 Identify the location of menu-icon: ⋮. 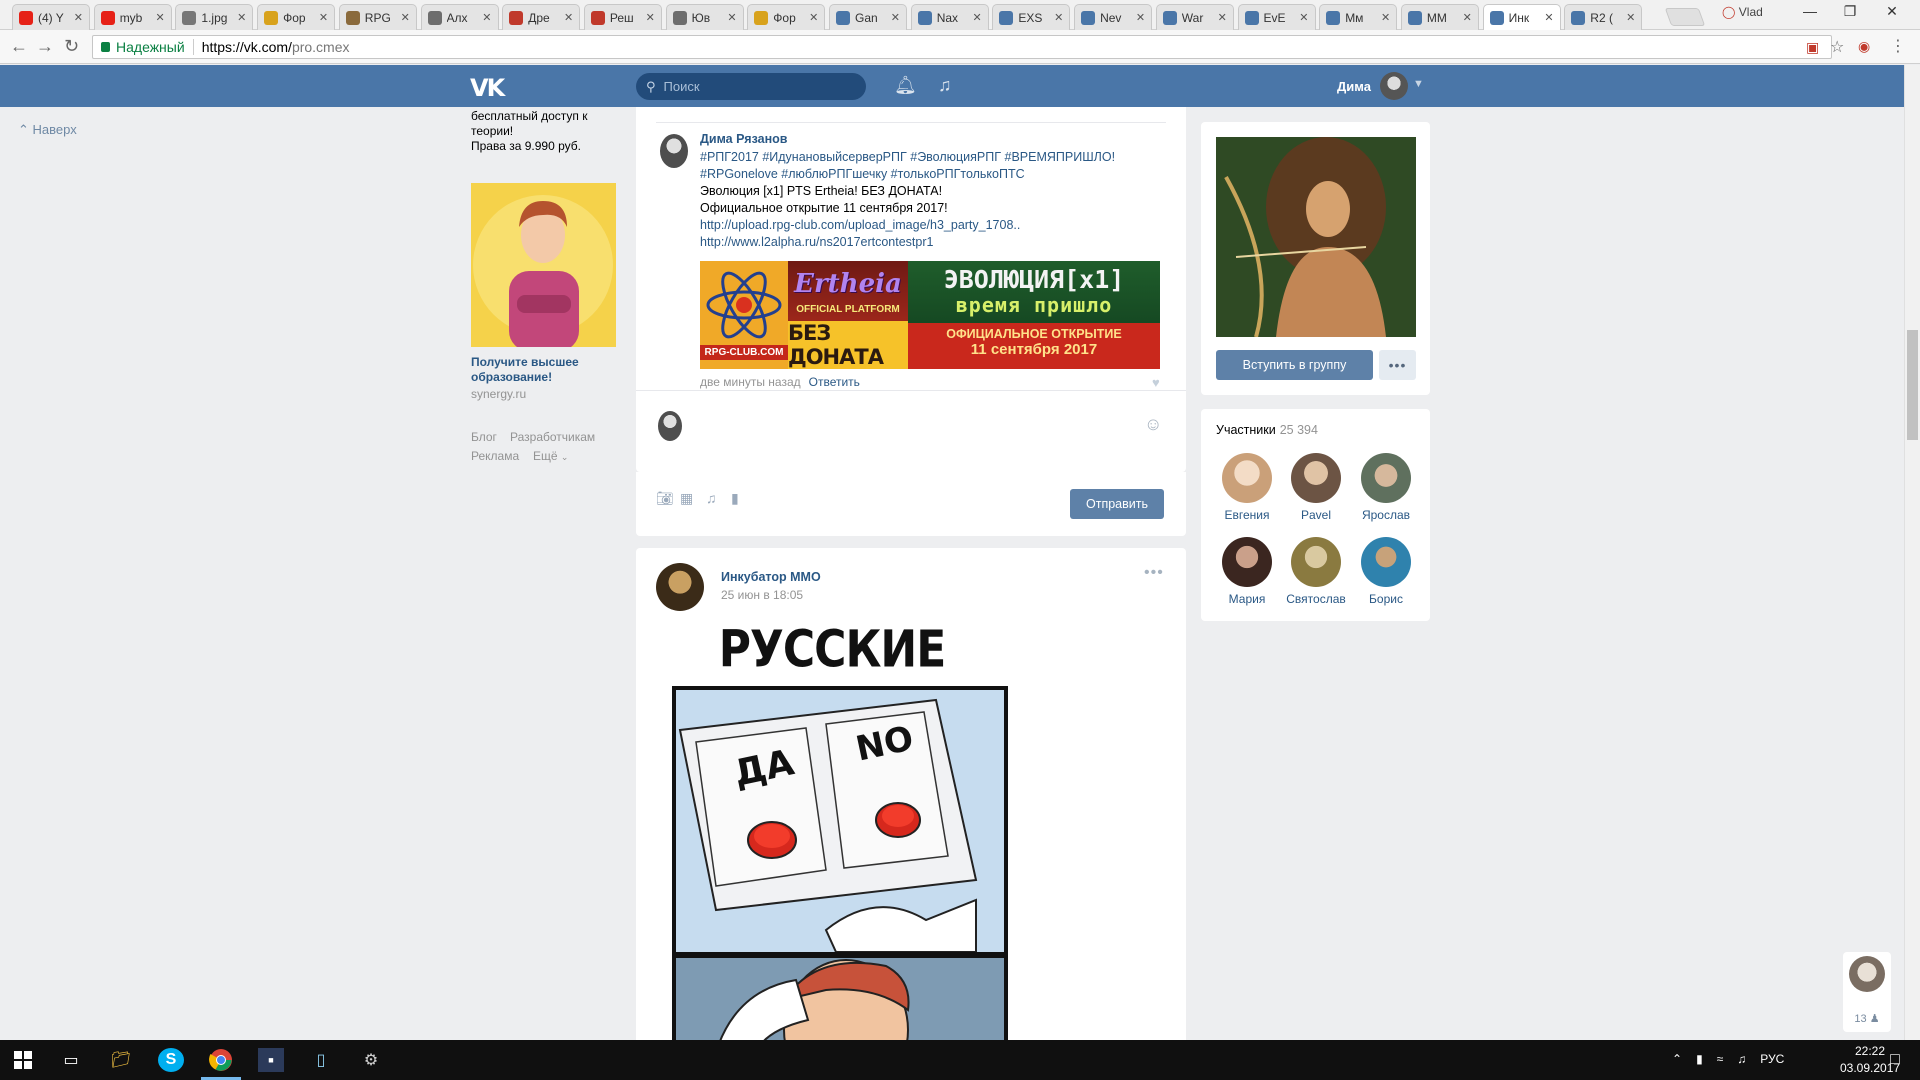
(1898, 46).